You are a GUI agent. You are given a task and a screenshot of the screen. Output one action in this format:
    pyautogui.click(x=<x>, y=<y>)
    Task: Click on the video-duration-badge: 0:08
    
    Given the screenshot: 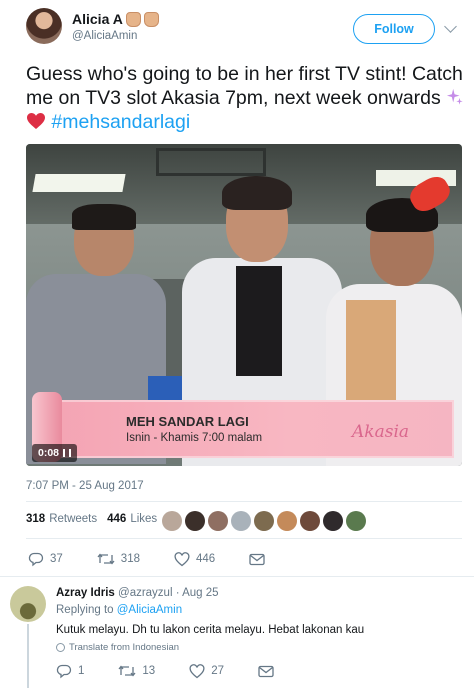 What is the action you would take?
    pyautogui.click(x=55, y=453)
    